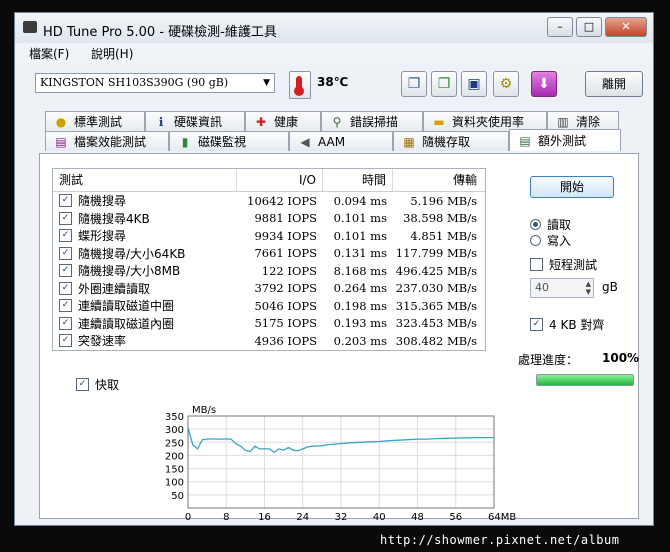 The image size is (670, 552). I want to click on trash-icon: ▥, so click(563, 121).